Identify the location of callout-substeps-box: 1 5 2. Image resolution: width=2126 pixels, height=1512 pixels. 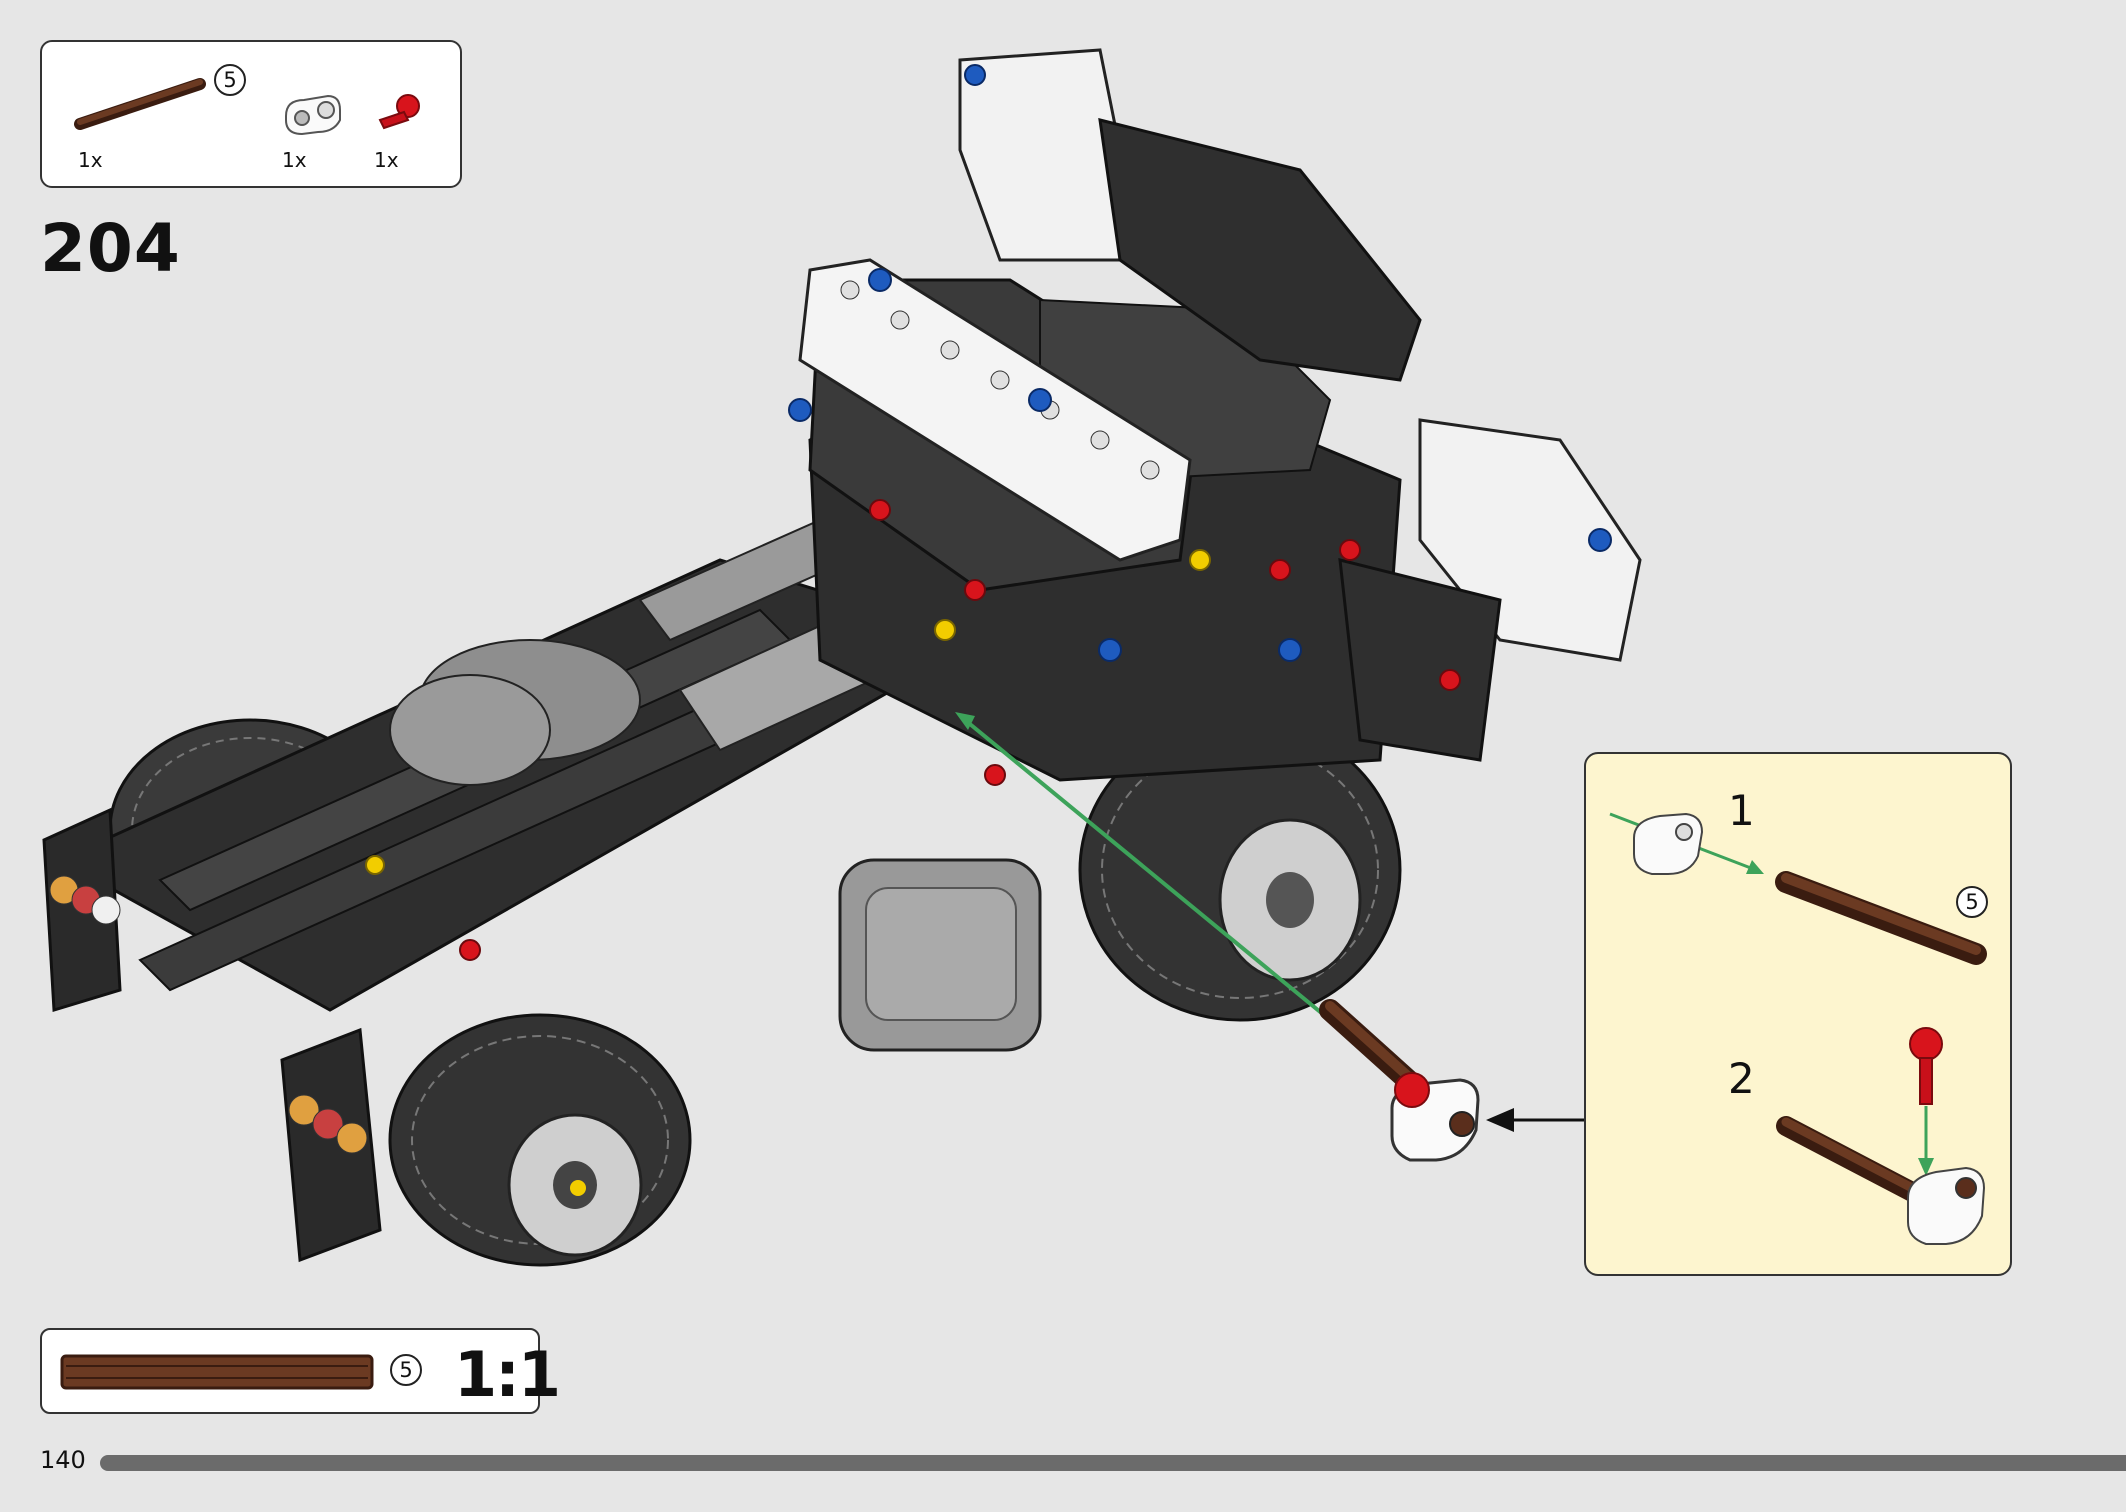
(1798, 1014).